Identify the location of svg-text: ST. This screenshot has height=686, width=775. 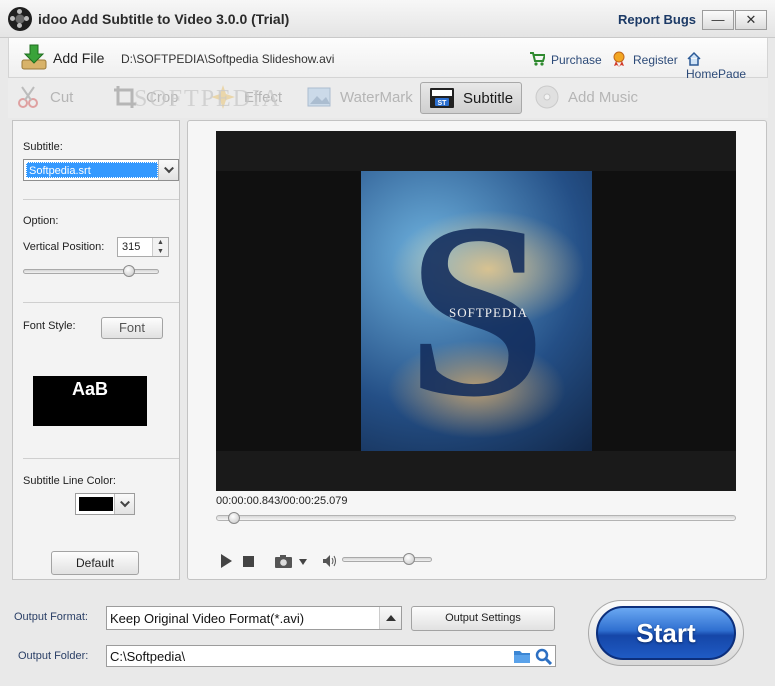
(443, 103).